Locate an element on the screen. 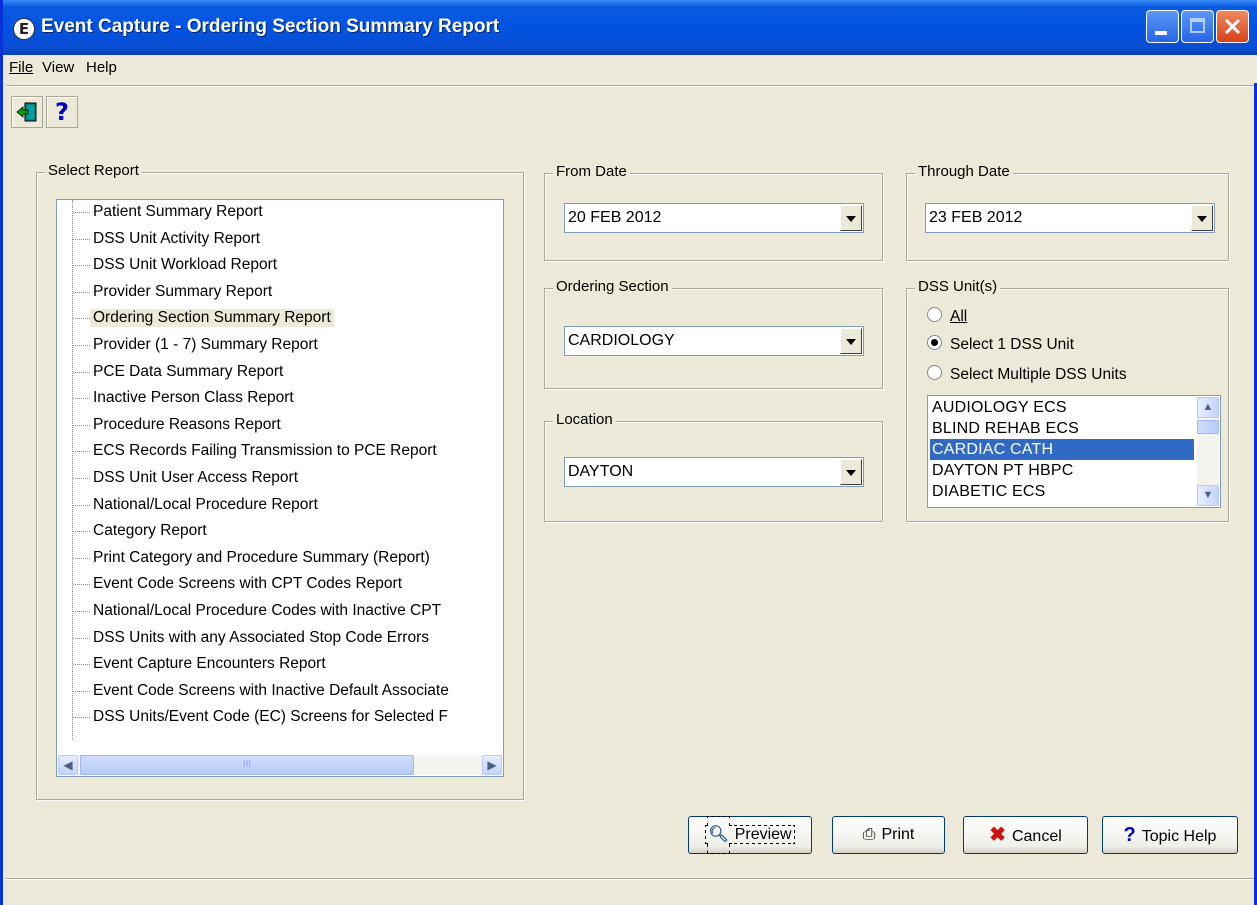  report-tree-item: National/Local Procedure Report is located at coordinates (205, 505).